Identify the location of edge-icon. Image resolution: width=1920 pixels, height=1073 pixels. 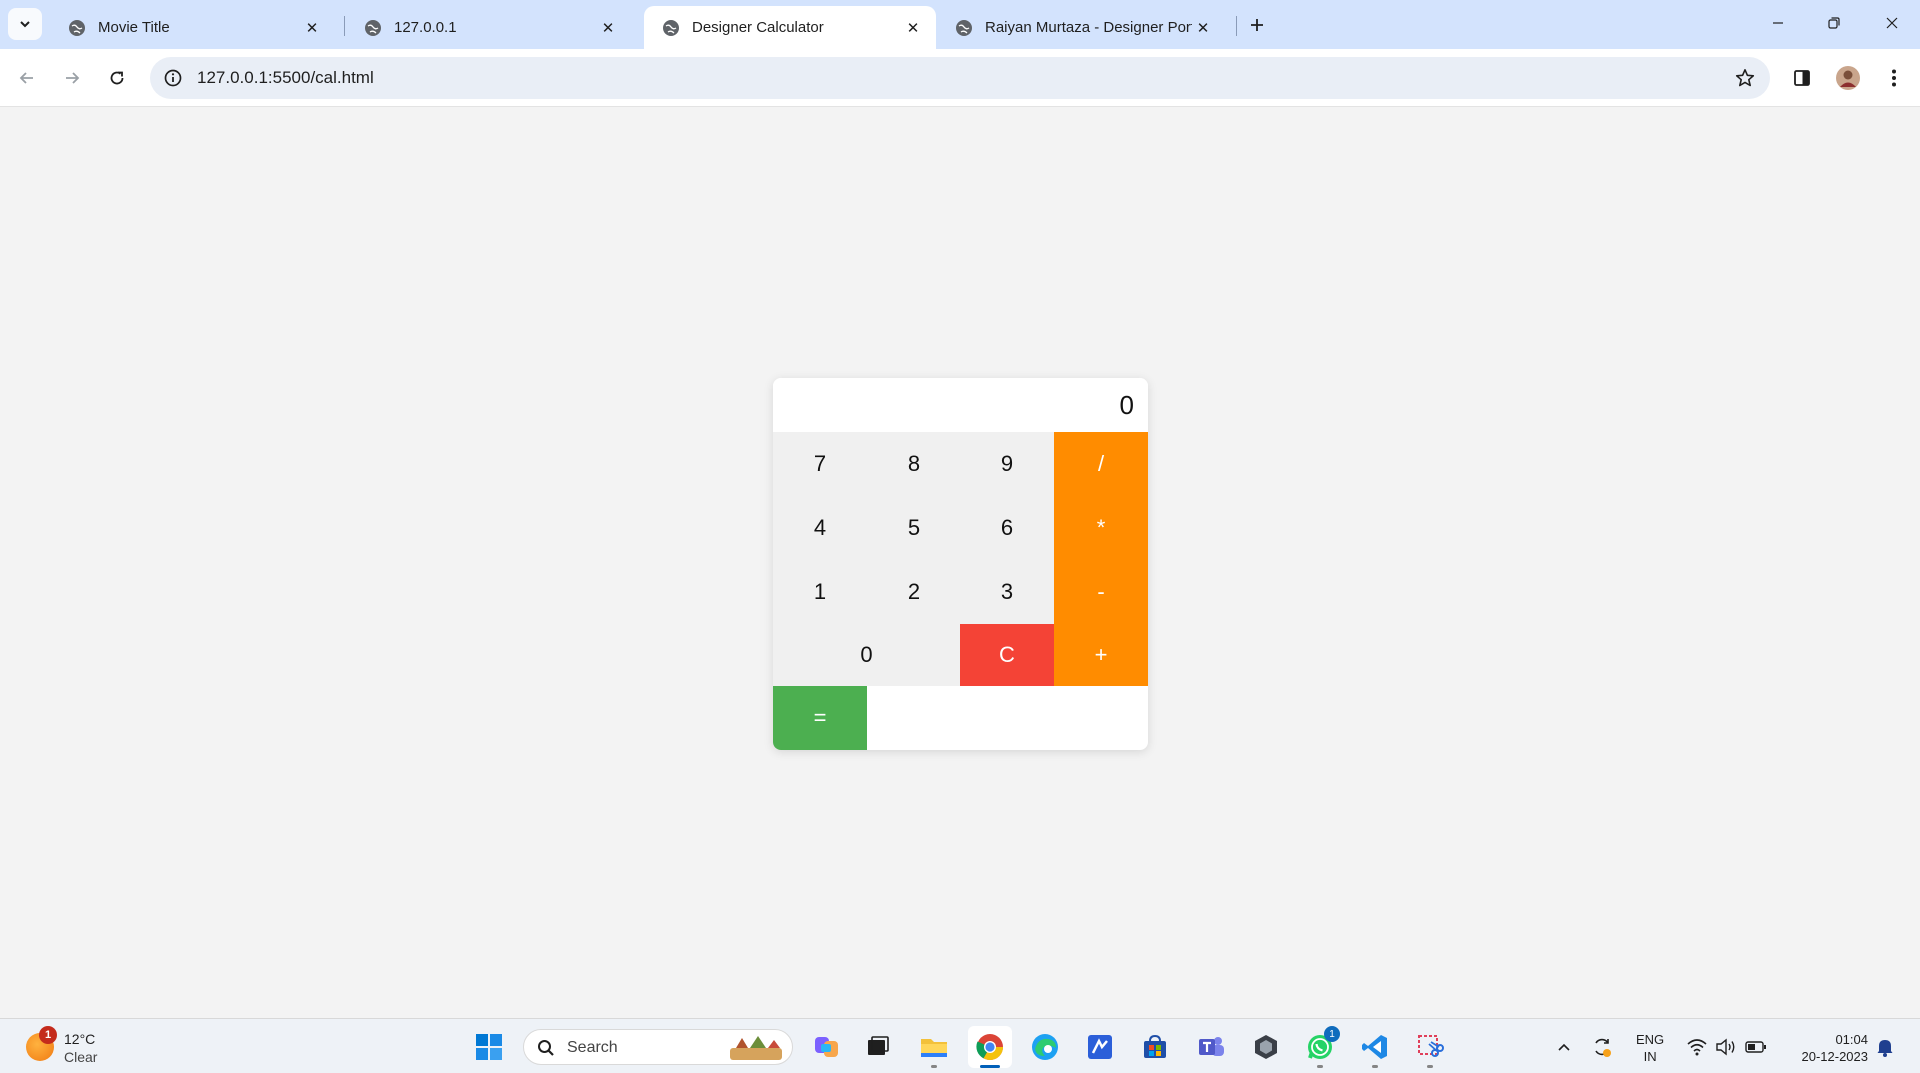
(1045, 1047).